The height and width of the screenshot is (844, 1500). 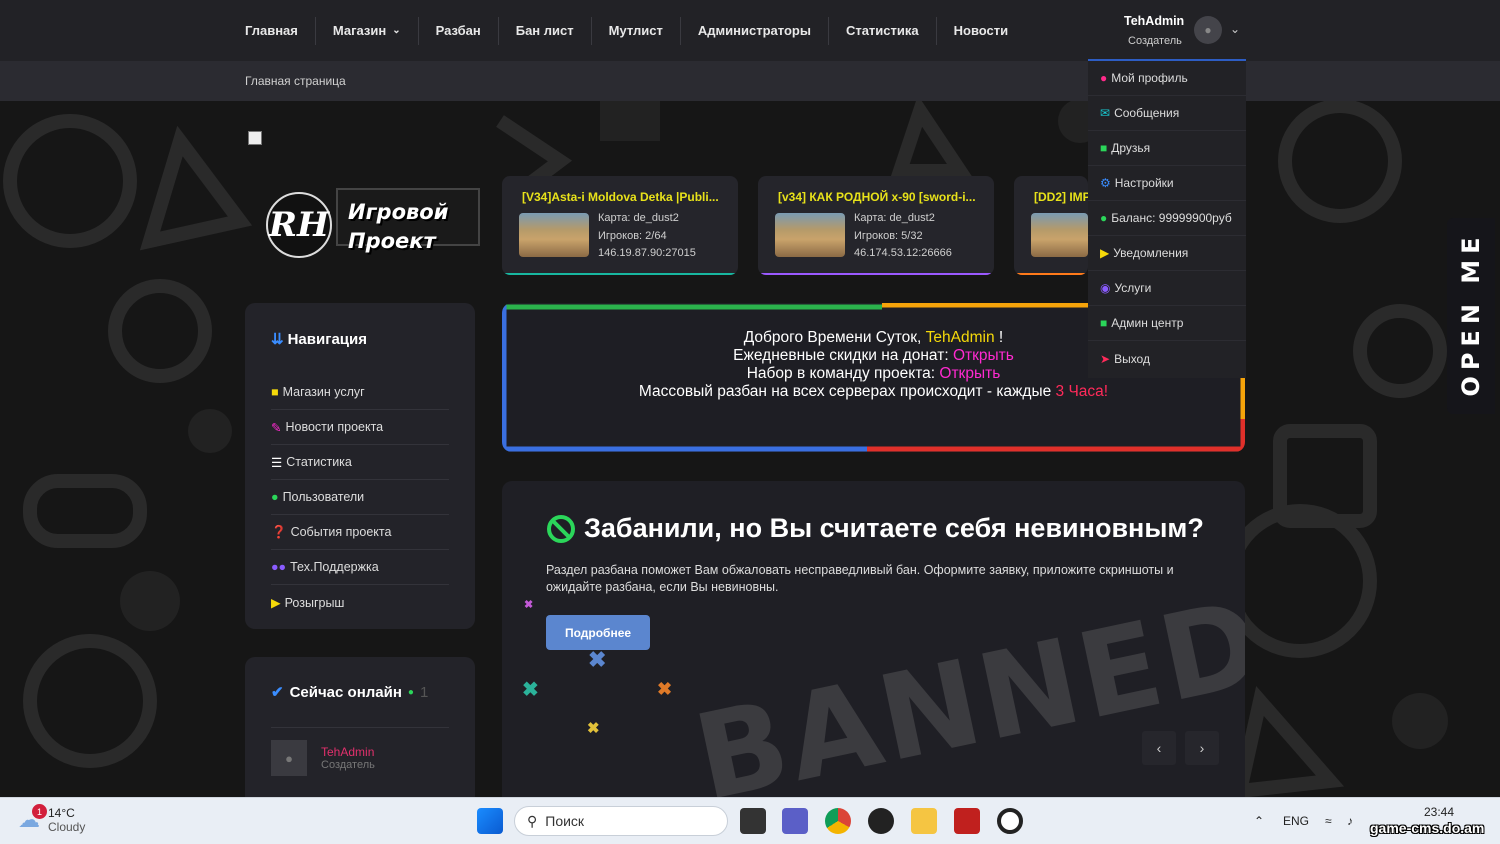 I want to click on menu-item-messages: ✉ Сообщения, so click(x=1167, y=113).